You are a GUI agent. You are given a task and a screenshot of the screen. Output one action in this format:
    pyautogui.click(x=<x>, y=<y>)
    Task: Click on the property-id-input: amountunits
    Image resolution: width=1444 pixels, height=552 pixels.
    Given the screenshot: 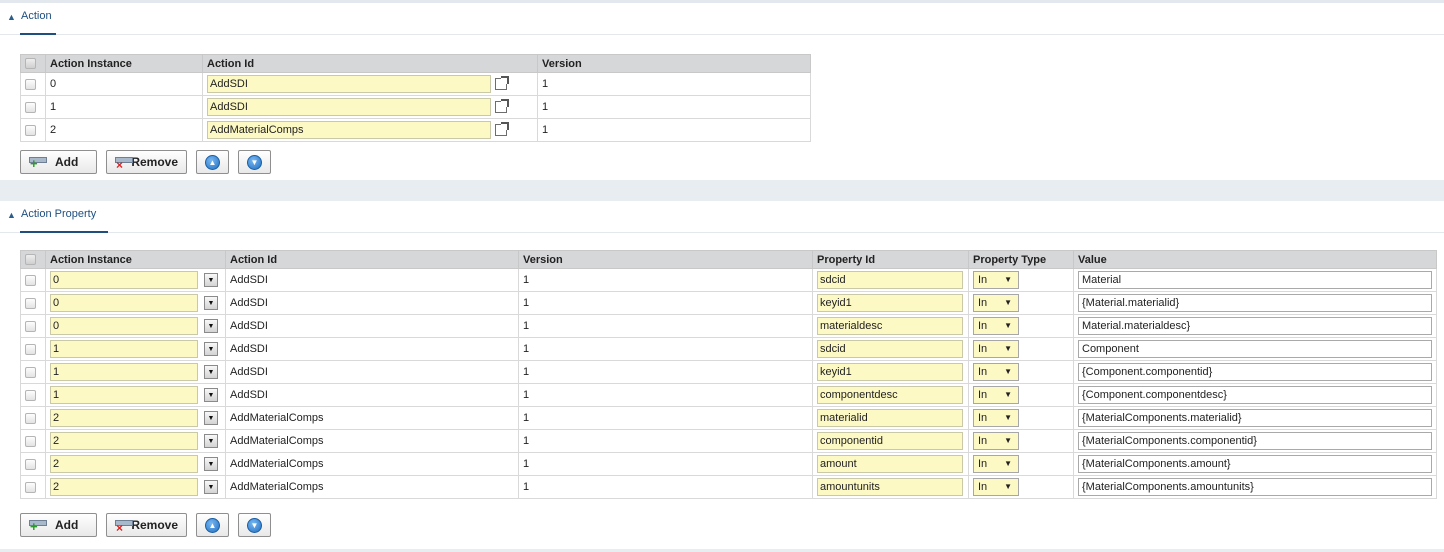 What is the action you would take?
    pyautogui.click(x=890, y=487)
    